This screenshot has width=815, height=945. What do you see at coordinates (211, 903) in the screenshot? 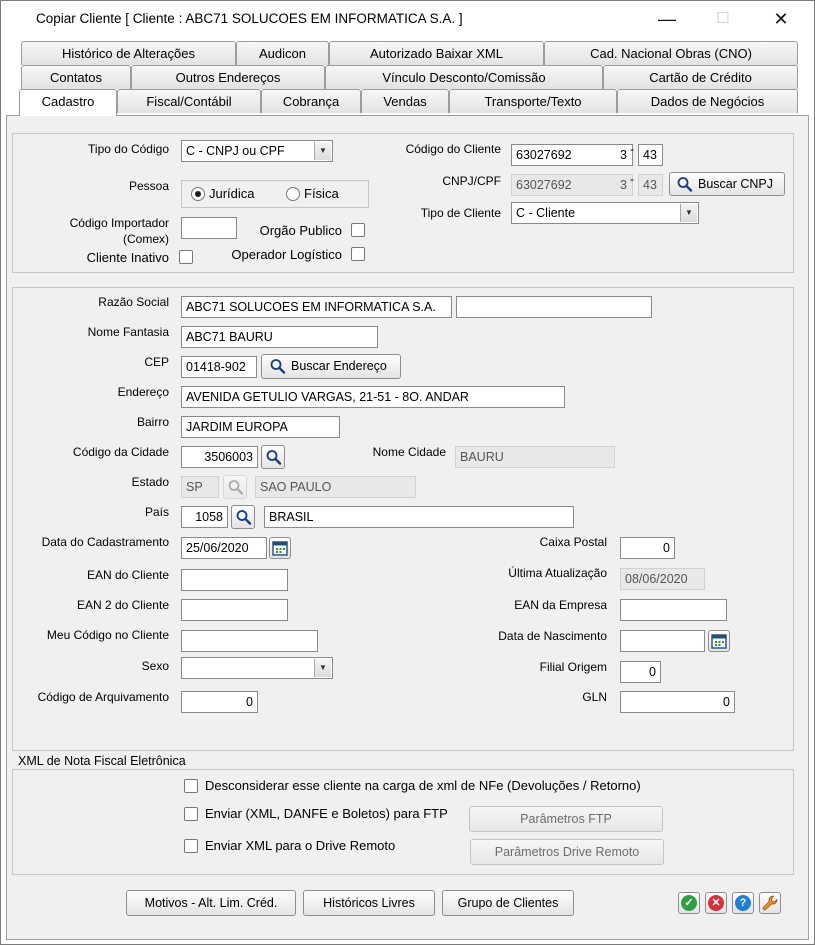
I see `motivos-alt-lim-cred-button: Motivos - Alt. Lim. Créd.` at bounding box center [211, 903].